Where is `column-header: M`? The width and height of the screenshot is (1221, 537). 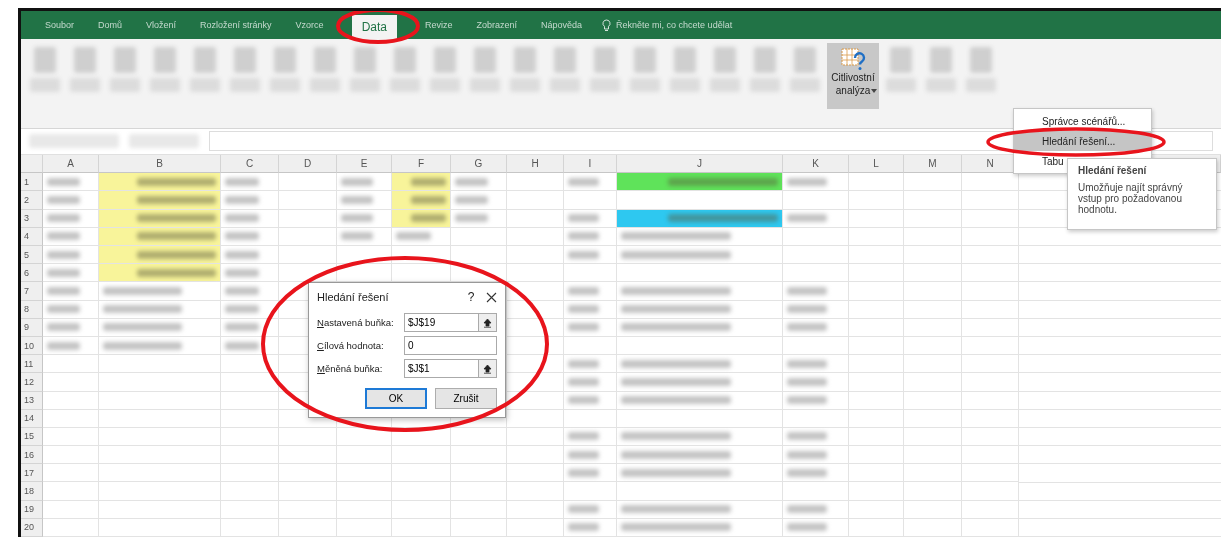 column-header: M is located at coordinates (933, 164).